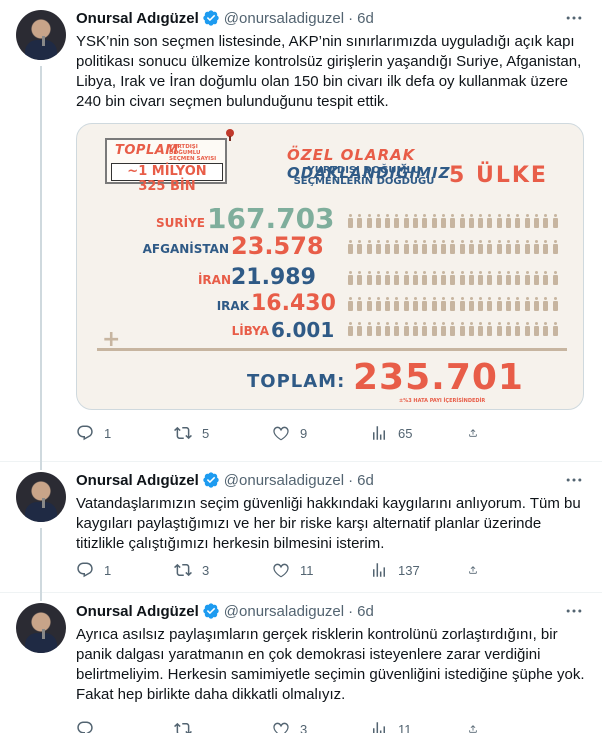  Describe the element at coordinates (321, 570) in the screenshot. I see `like-button: 11` at that location.